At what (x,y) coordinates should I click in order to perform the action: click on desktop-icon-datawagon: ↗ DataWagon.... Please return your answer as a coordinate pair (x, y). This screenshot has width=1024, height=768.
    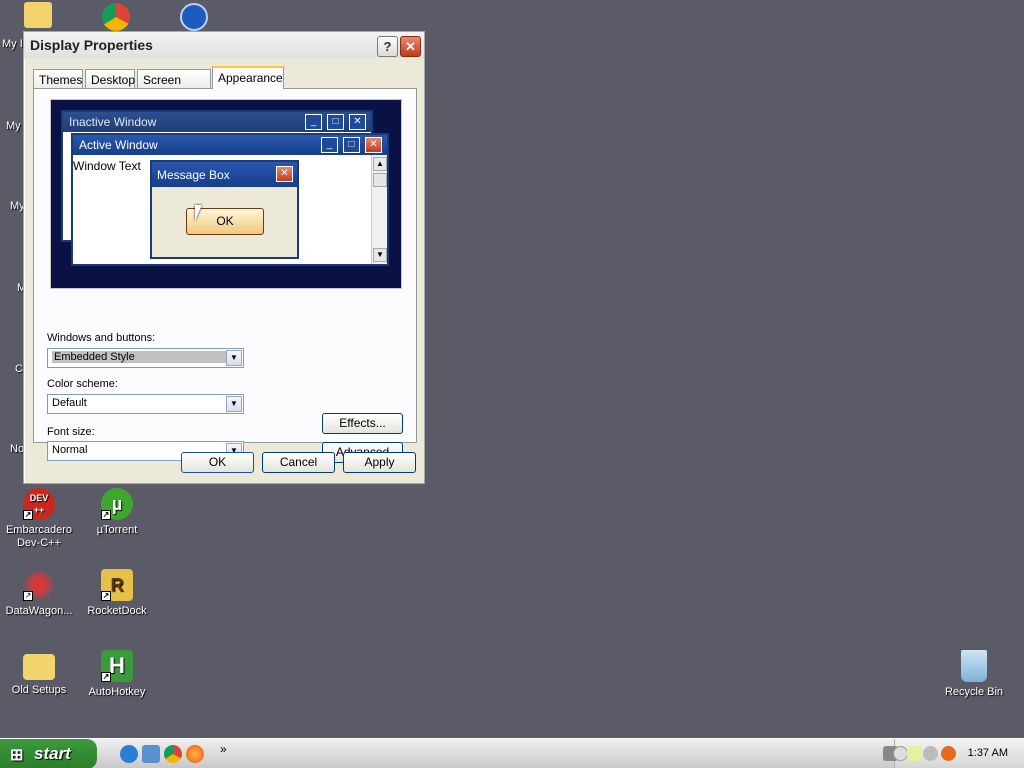
    Looking at the image, I should click on (39, 593).